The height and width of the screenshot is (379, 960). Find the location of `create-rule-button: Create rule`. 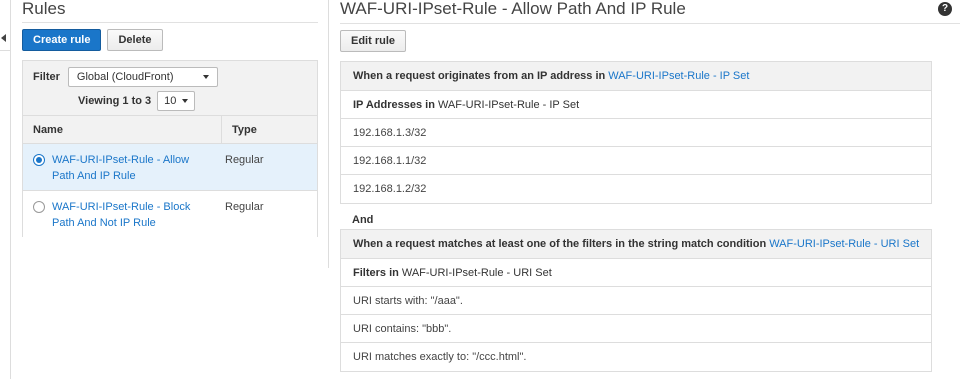

create-rule-button: Create rule is located at coordinates (62, 40).